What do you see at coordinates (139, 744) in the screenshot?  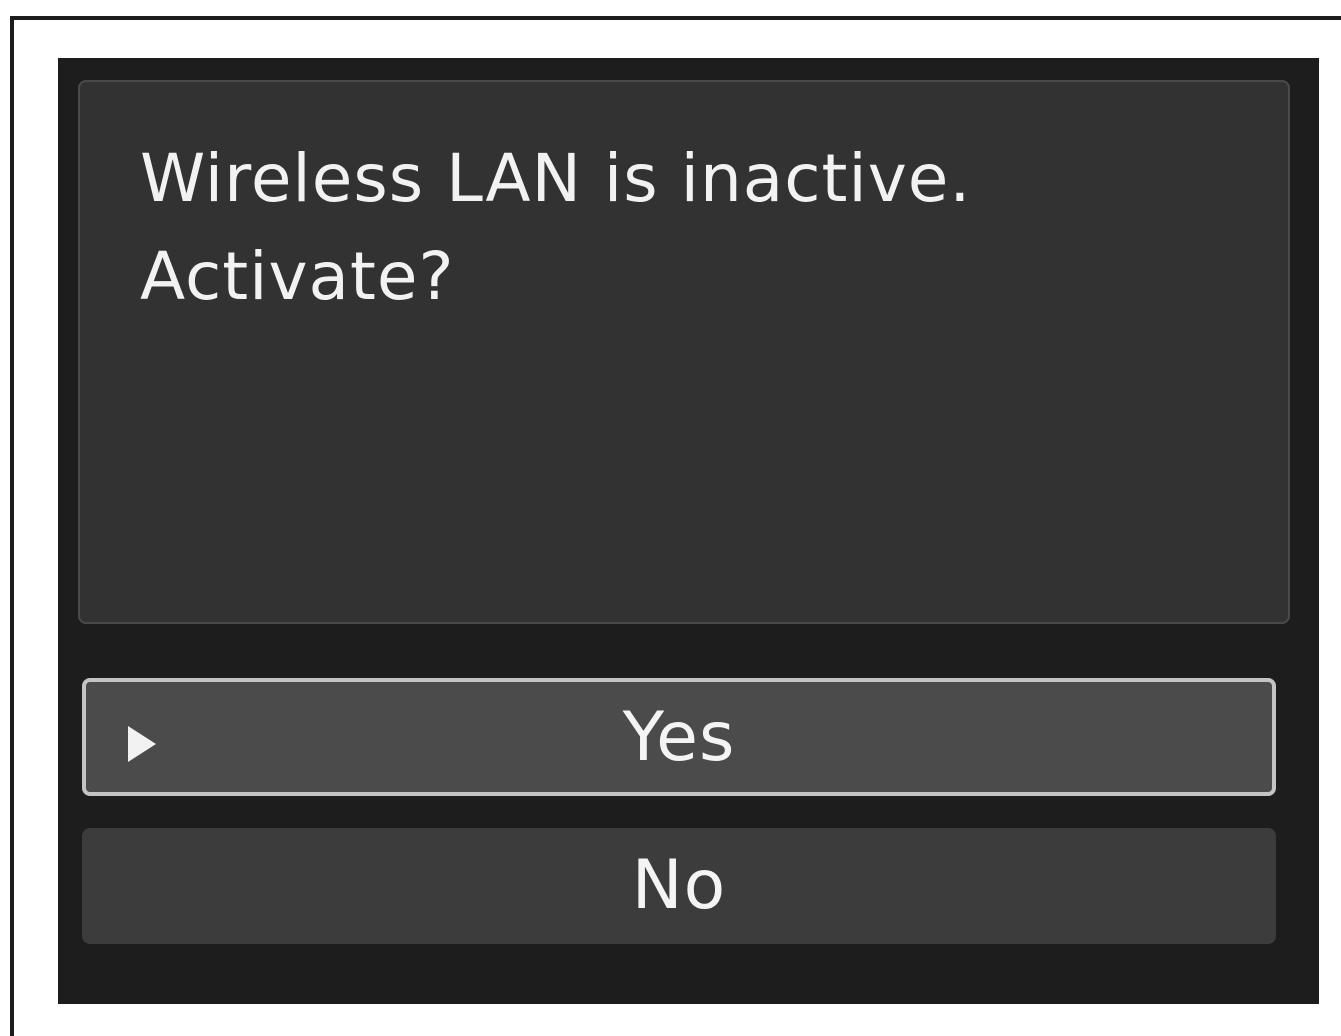 I see `selection-cursor-icon` at bounding box center [139, 744].